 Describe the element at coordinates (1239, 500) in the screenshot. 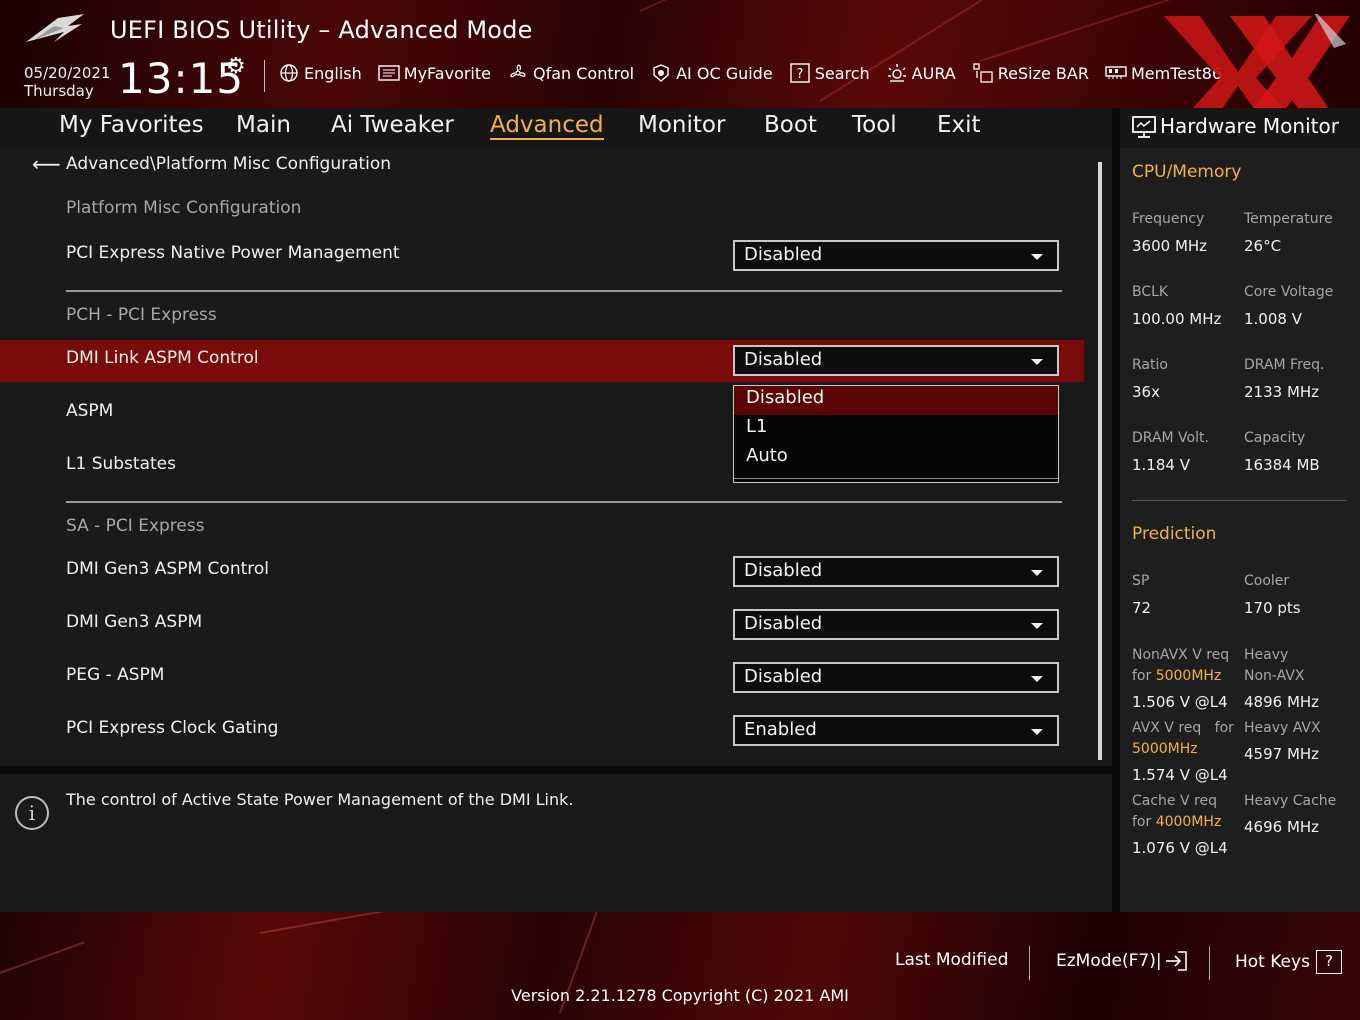

I see `monitor-divider` at that location.